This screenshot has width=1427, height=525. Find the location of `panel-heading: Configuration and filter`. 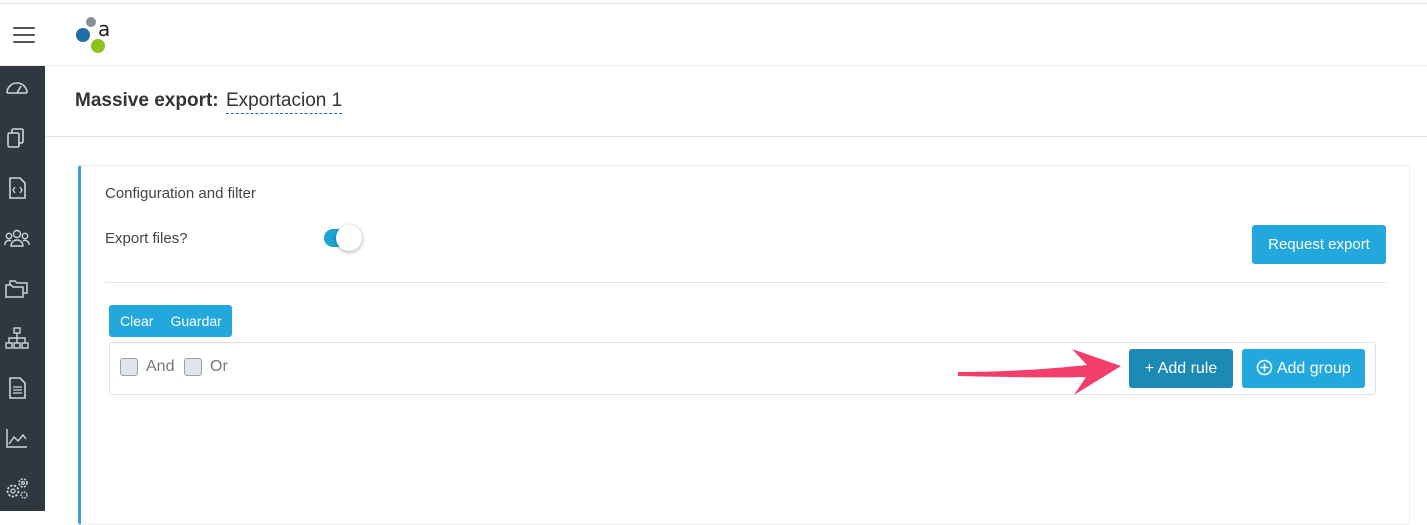

panel-heading: Configuration and filter is located at coordinates (180, 193).